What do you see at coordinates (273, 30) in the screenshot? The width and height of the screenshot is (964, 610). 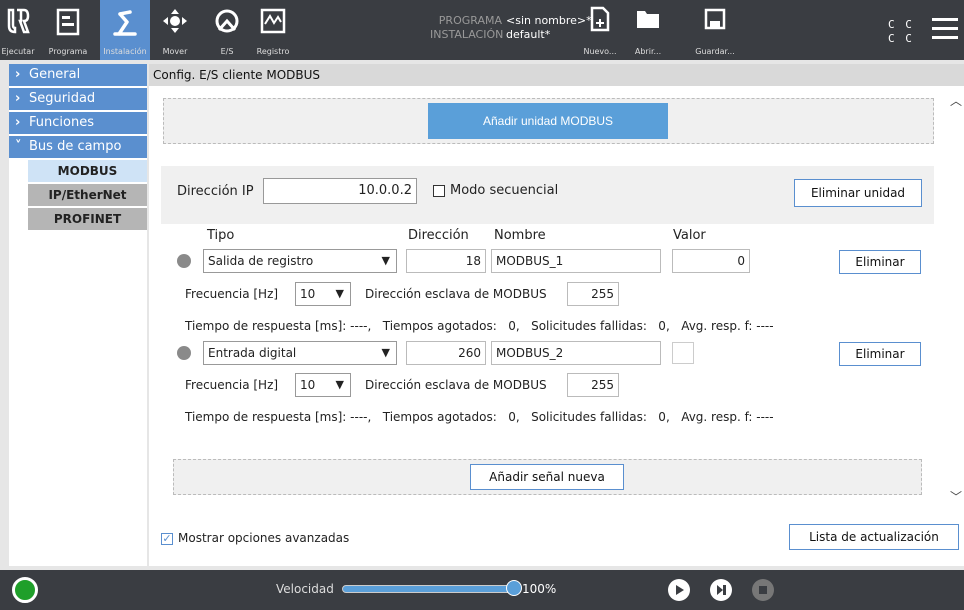 I see `tab-registro: Registro` at bounding box center [273, 30].